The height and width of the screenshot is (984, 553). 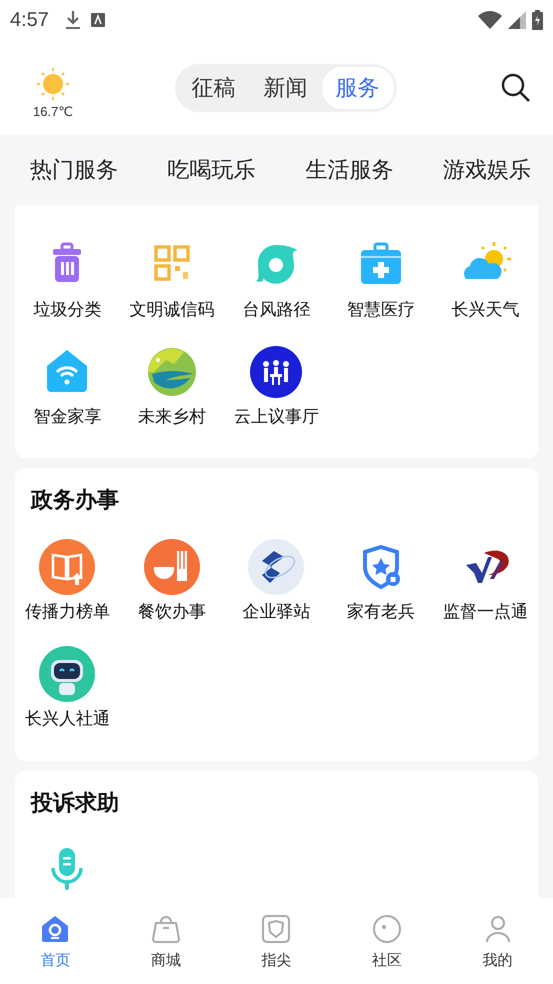 I want to click on robot-icon, so click(x=67, y=674).